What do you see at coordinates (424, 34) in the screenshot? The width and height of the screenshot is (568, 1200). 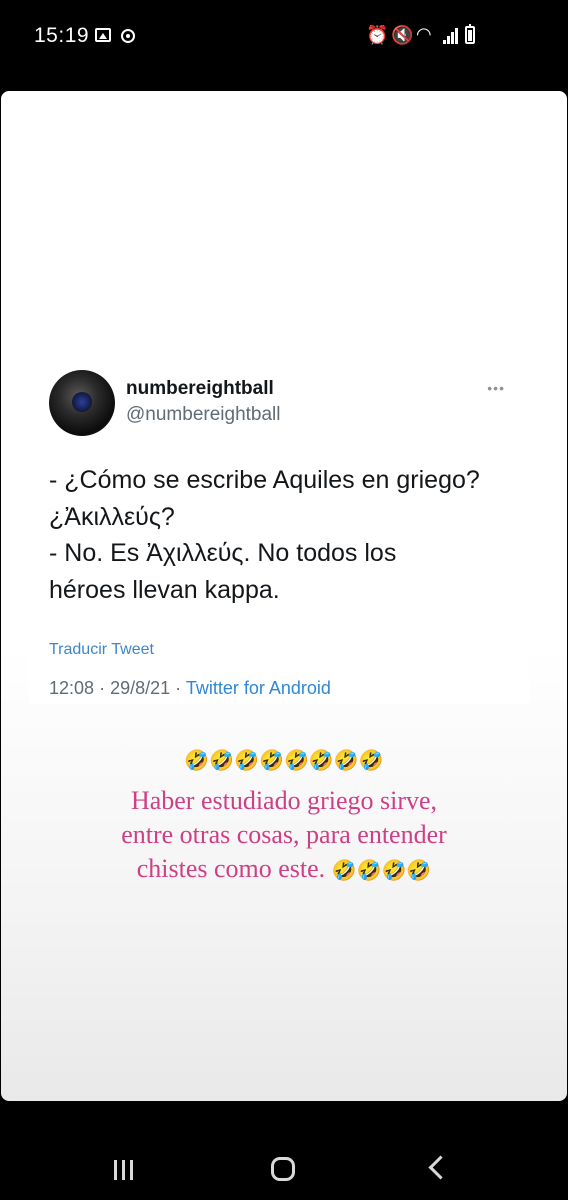 I see `wifi-icon: ◠` at bounding box center [424, 34].